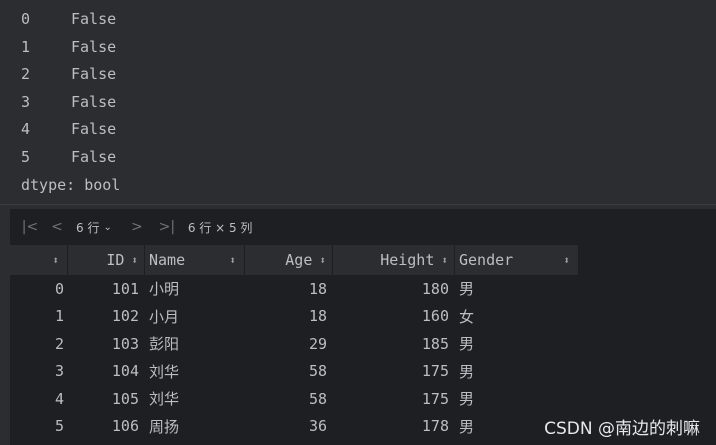  What do you see at coordinates (289, 260) in the screenshot?
I see `column-header-age: Age ⬍` at bounding box center [289, 260].